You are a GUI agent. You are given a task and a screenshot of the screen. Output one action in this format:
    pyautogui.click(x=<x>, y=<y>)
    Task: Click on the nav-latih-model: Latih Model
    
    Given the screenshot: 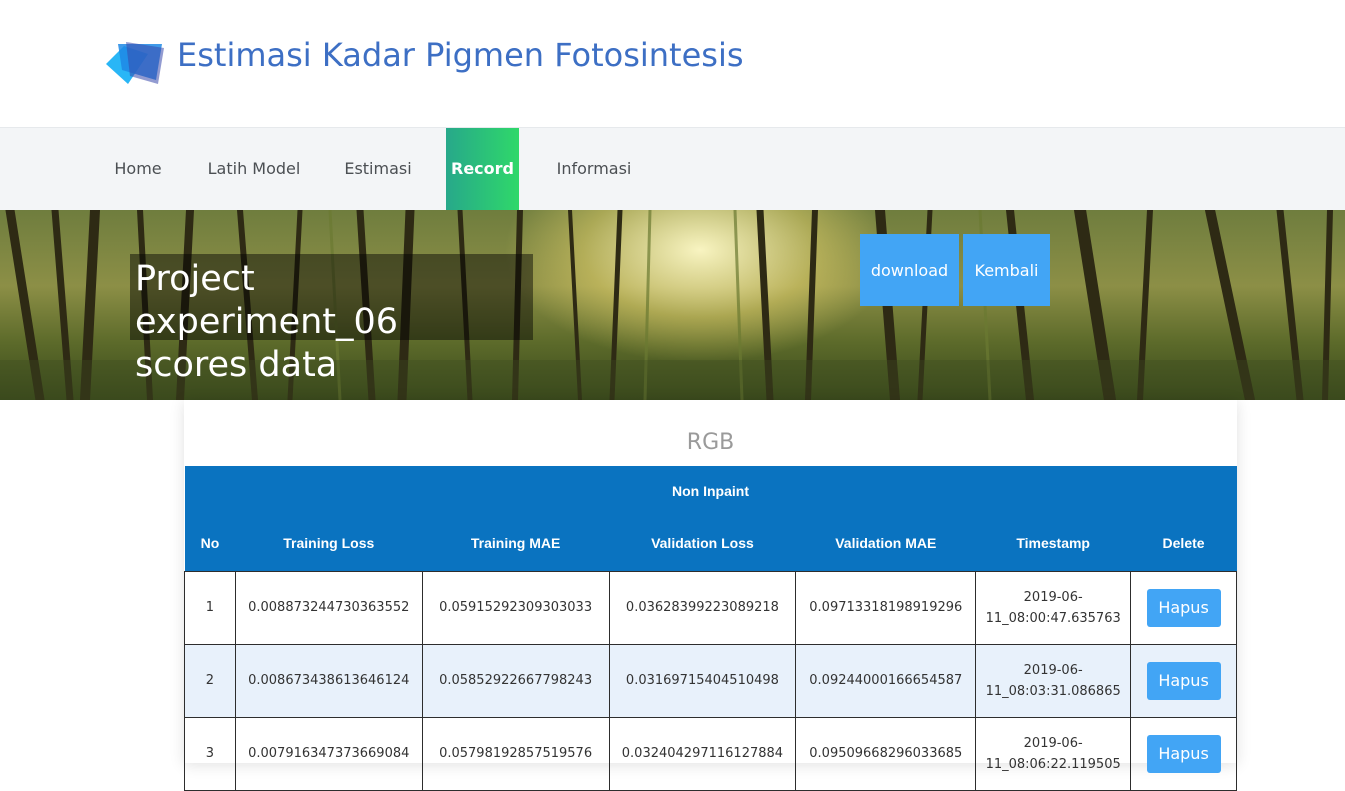 What is the action you would take?
    pyautogui.click(x=254, y=169)
    